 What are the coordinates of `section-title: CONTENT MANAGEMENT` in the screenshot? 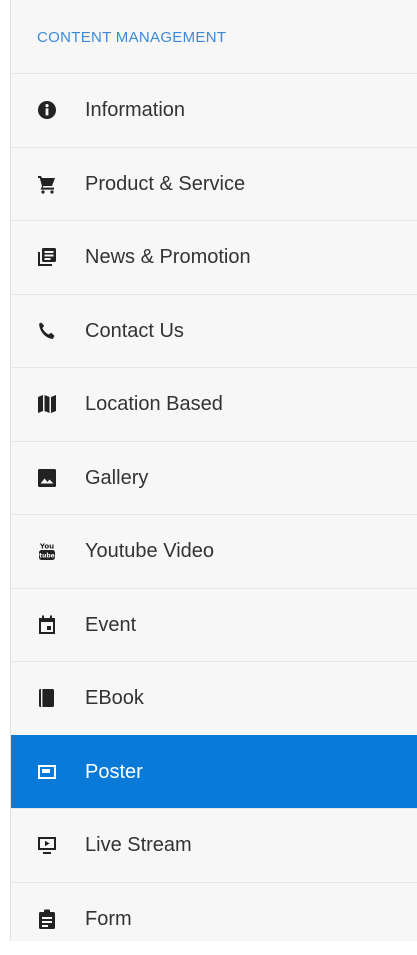 It's located at (214, 36).